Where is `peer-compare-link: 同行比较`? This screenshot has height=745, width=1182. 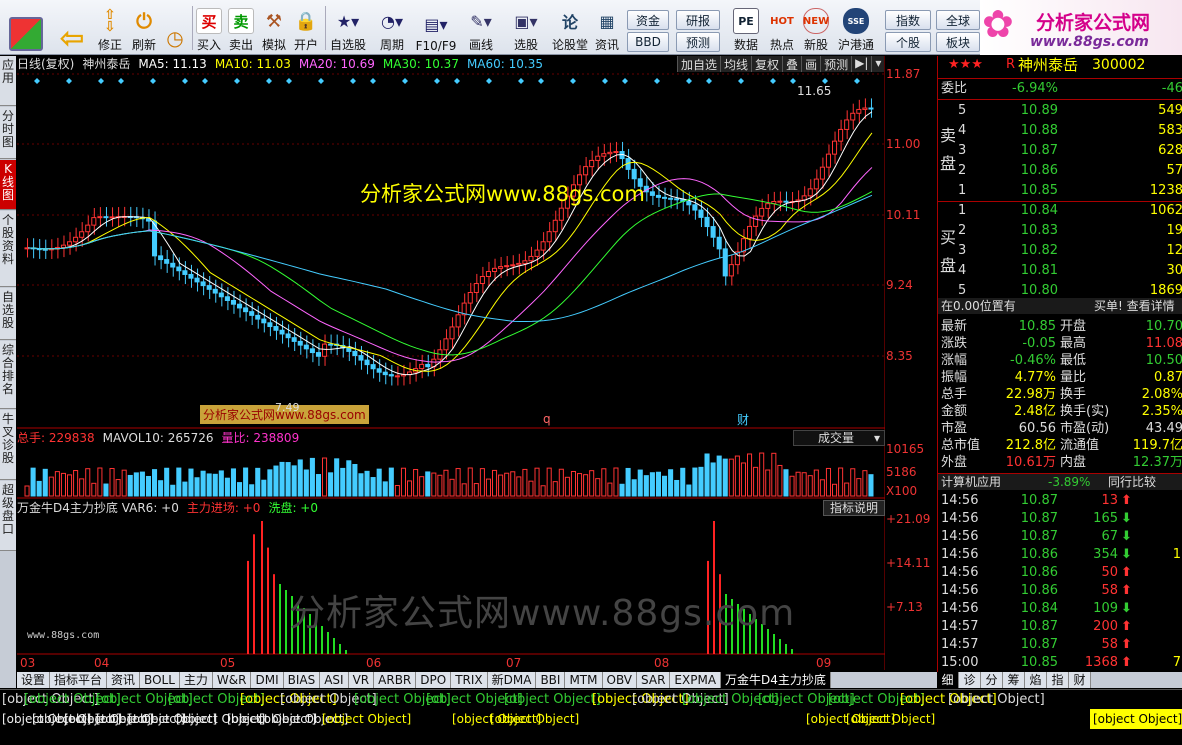
peer-compare-link: 同行比较 is located at coordinates (1132, 482).